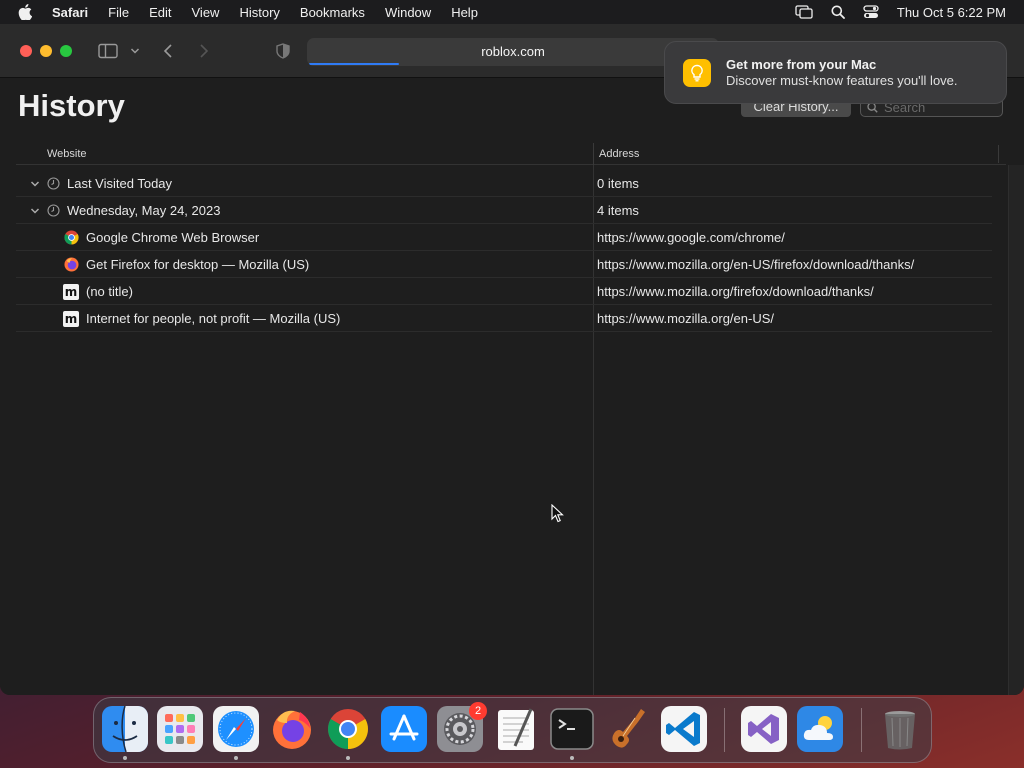 The image size is (1024, 768). I want to click on menu-bookmarks: Bookmarks, so click(332, 12).